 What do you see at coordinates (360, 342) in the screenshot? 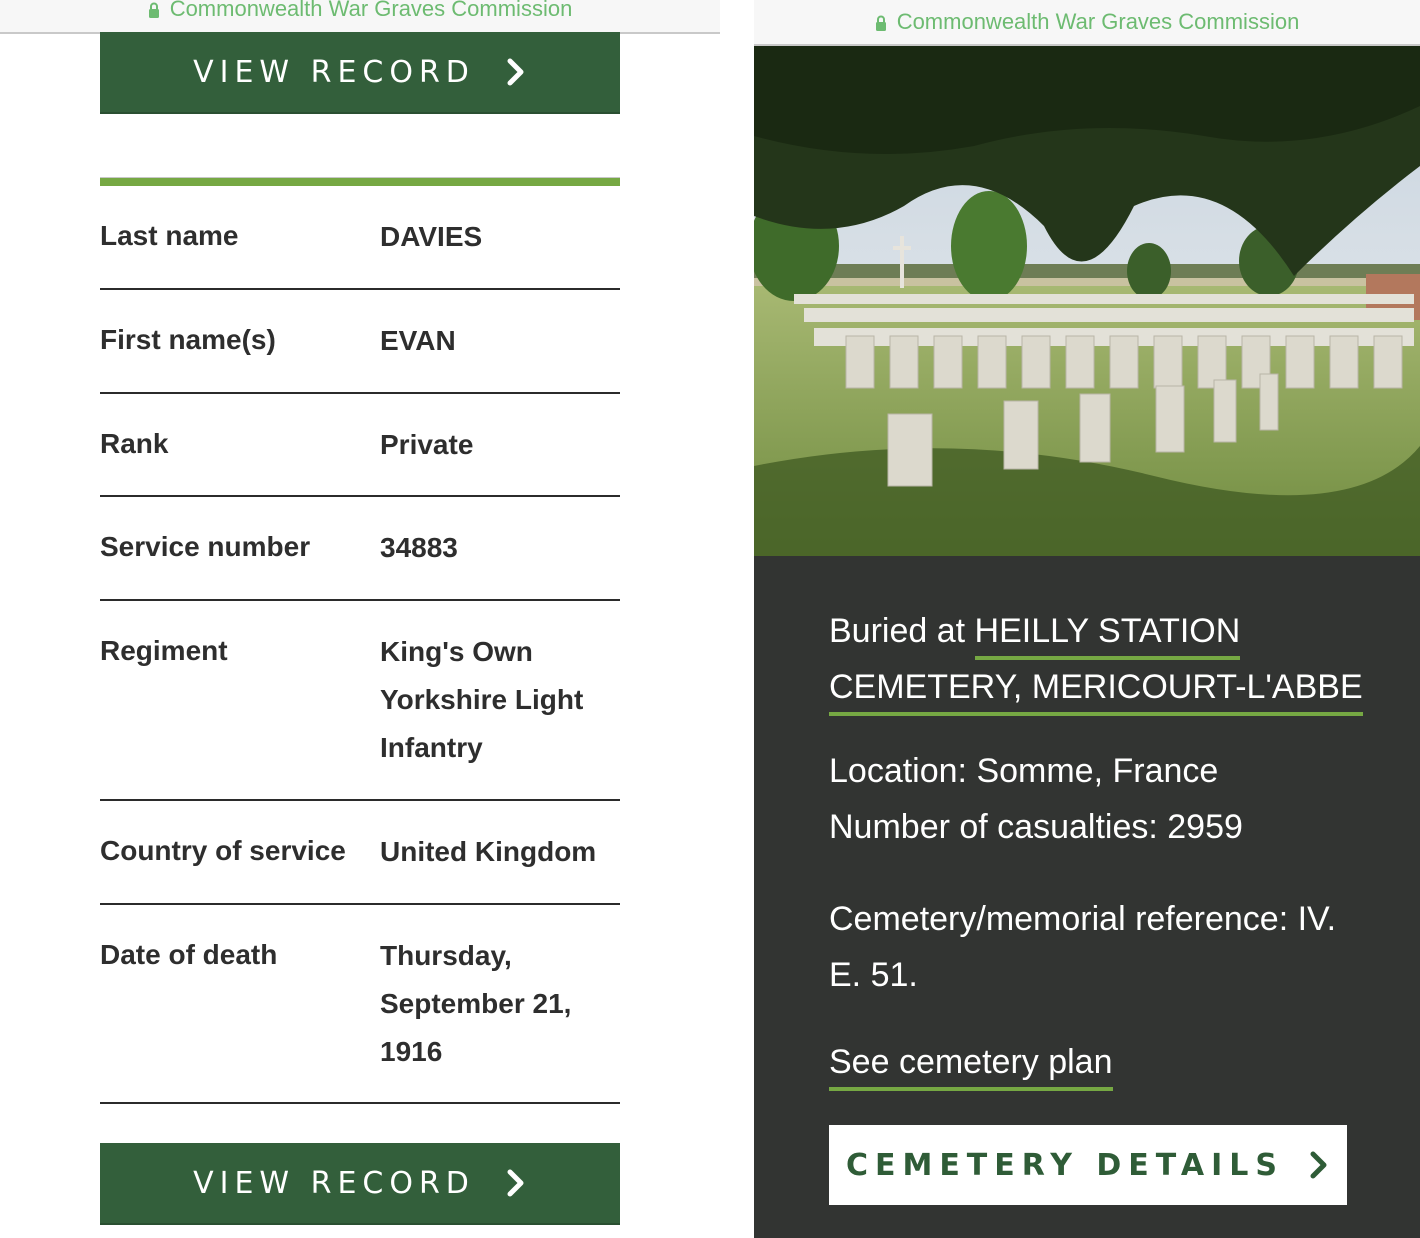
I see `record-row-first-names: First name(s) EVAN` at bounding box center [360, 342].